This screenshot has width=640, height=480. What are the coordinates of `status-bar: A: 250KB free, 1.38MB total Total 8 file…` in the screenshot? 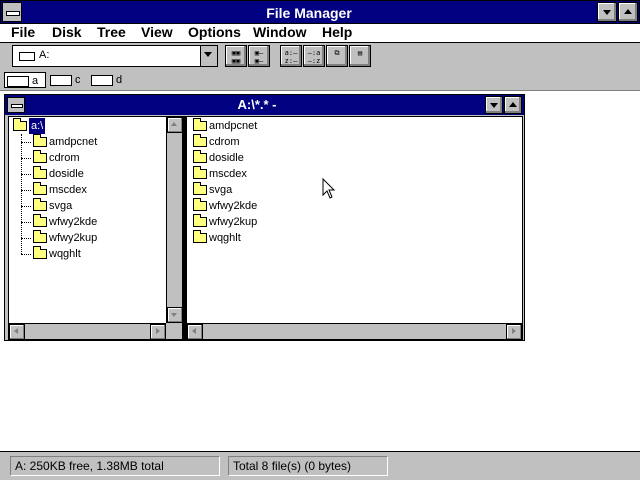 It's located at (320, 465).